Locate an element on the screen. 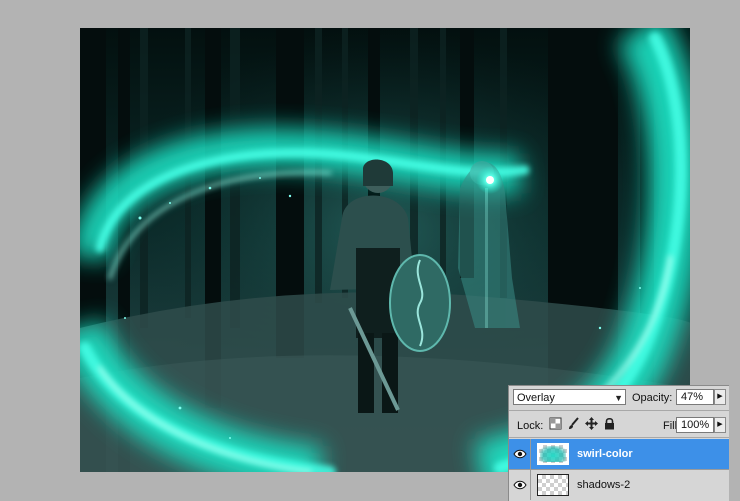  lock-move-icon is located at coordinates (591, 423).